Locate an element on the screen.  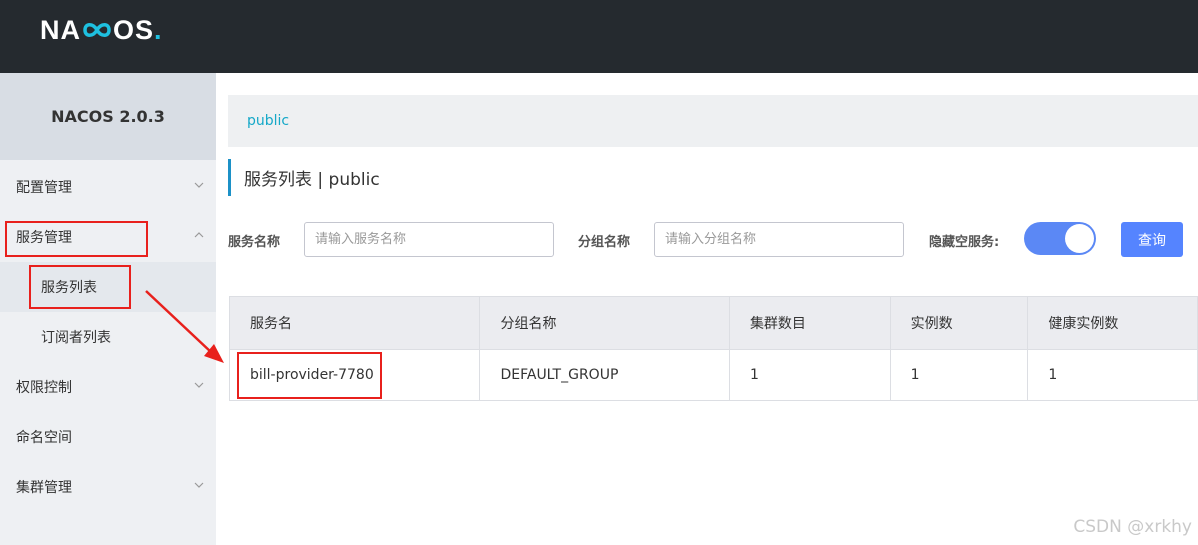
namespace-breadcrumb: public is located at coordinates (713, 121).